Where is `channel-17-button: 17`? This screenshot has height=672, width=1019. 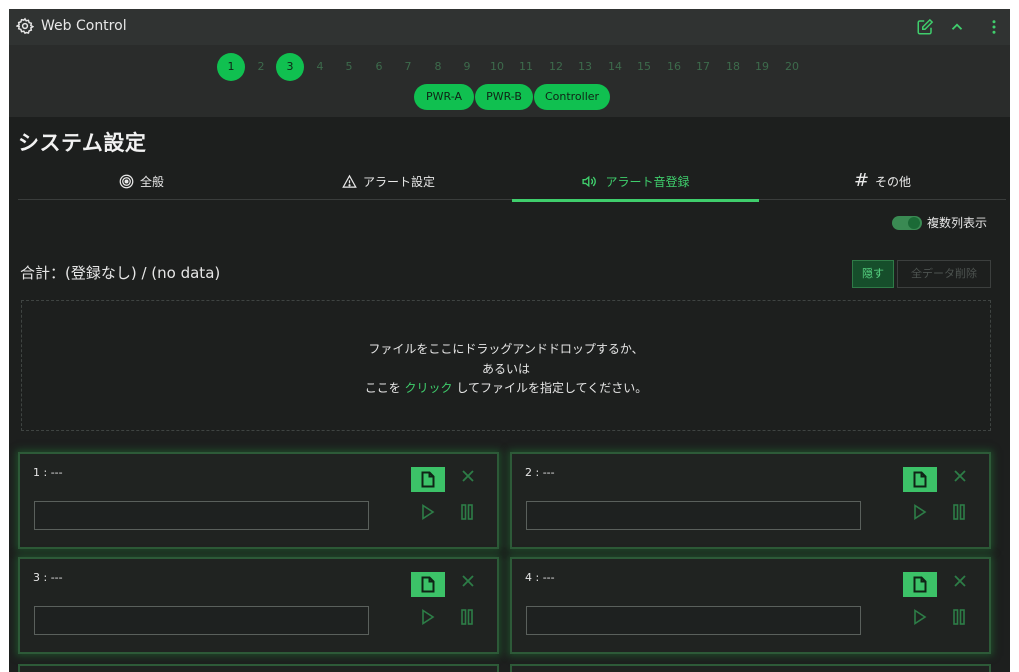 channel-17-button: 17 is located at coordinates (703, 67).